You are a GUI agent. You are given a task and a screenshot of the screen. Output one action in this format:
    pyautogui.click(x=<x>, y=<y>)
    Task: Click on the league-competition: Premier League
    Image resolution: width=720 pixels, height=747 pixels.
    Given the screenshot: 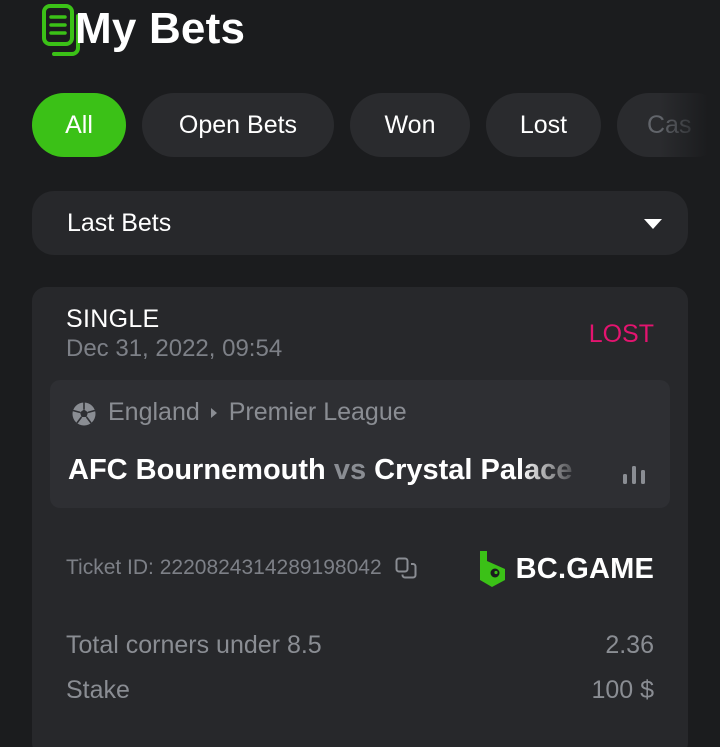 What is the action you would take?
    pyautogui.click(x=317, y=412)
    